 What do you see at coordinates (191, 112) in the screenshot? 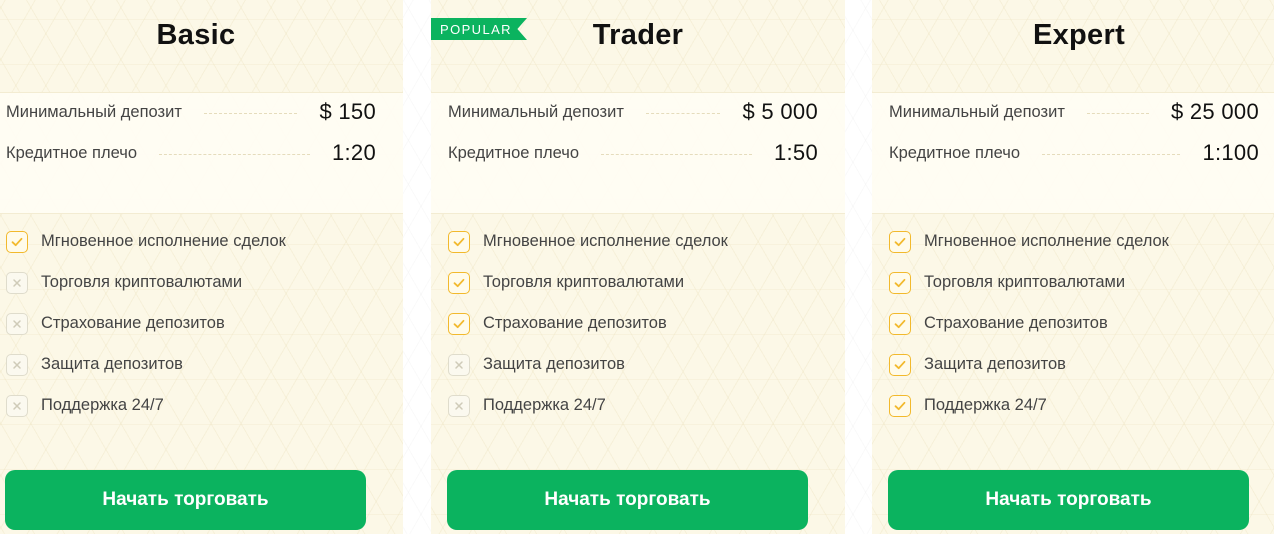
I see `stat-row-min-deposit: Минимальный депозит $ 150` at bounding box center [191, 112].